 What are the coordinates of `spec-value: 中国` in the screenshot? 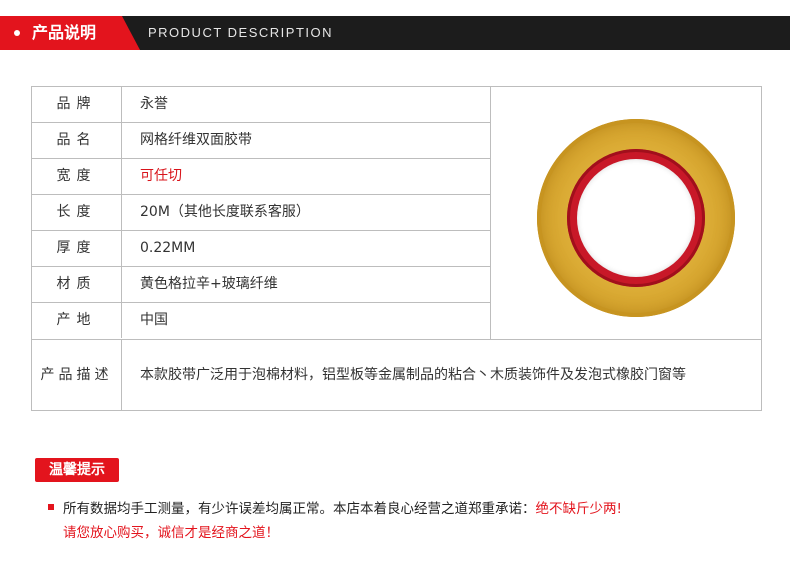 It's located at (154, 320).